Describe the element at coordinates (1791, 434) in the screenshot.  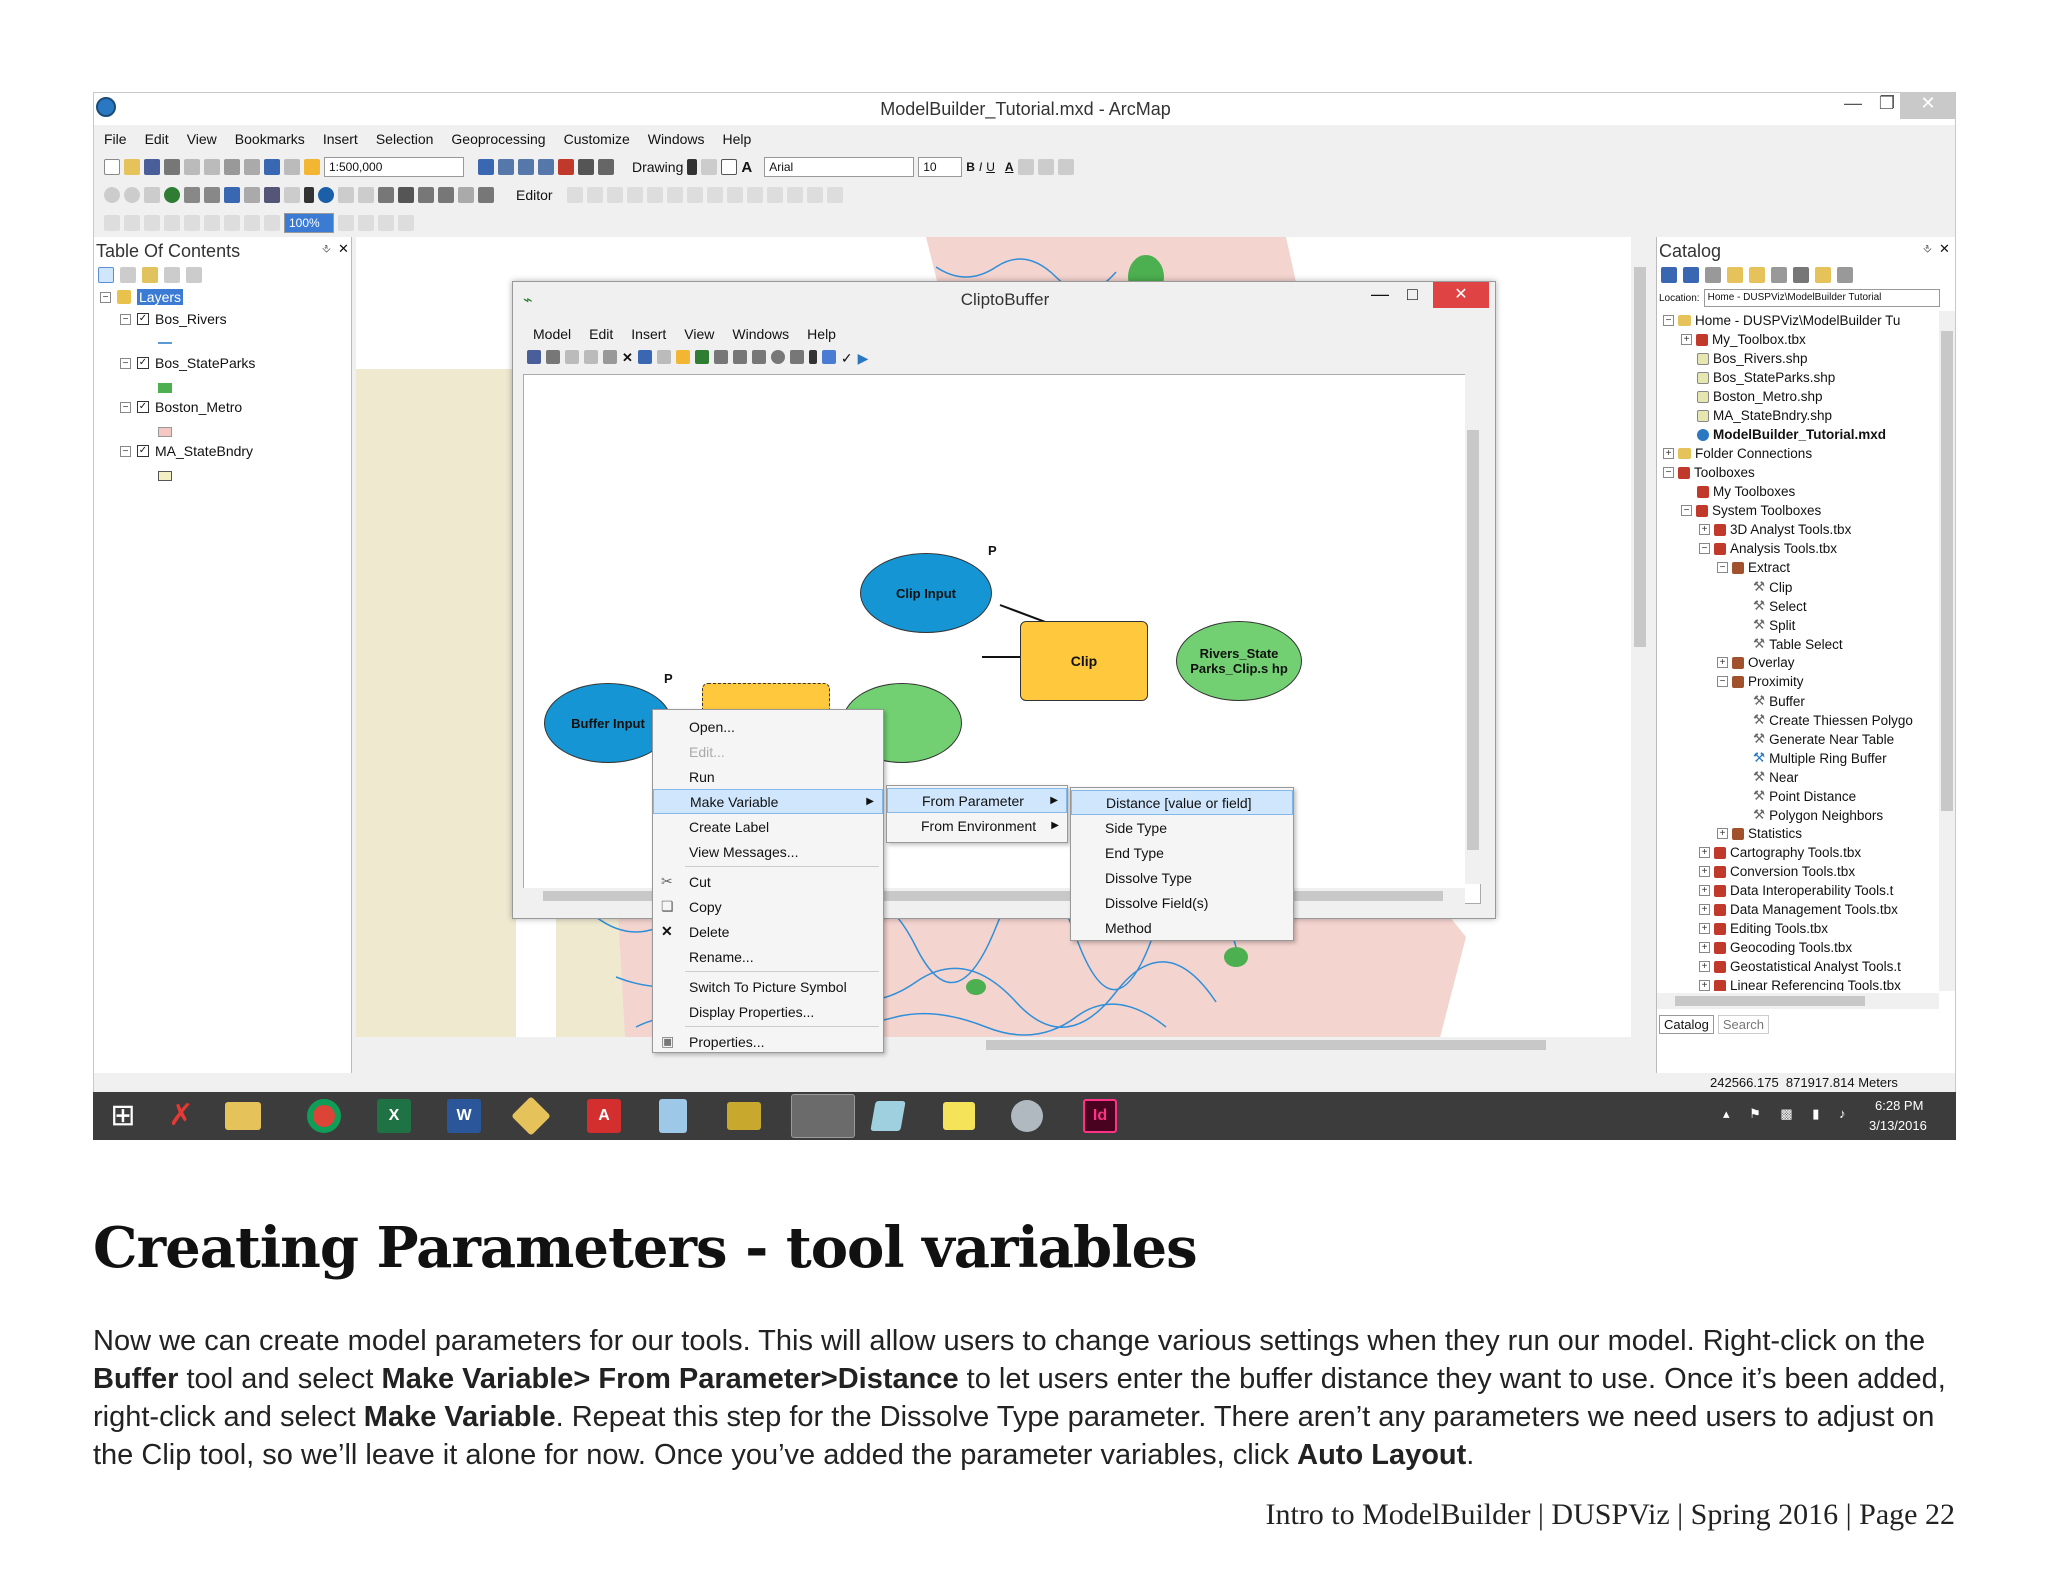
I see `tree-item-mxd: ModelBuilder_Tutorial.mxd` at that location.